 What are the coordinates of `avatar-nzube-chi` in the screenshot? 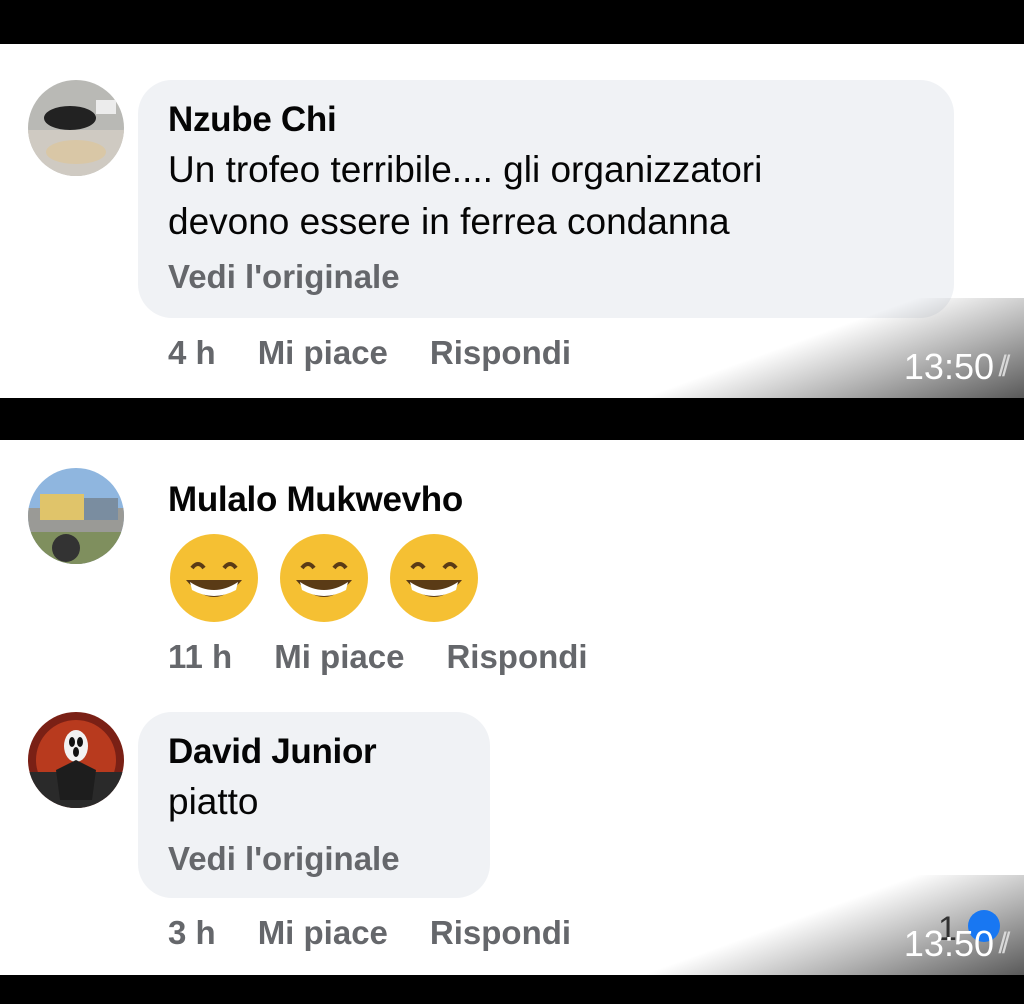 It's located at (76, 128).